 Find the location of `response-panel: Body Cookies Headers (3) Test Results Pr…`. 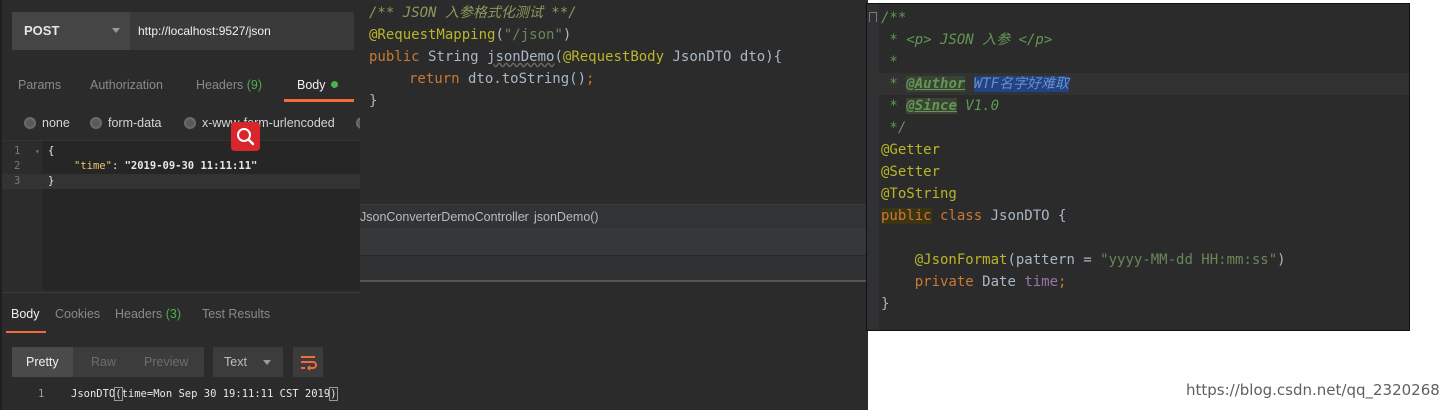

response-panel: Body Cookies Headers (3) Test Results Pr… is located at coordinates (181, 351).